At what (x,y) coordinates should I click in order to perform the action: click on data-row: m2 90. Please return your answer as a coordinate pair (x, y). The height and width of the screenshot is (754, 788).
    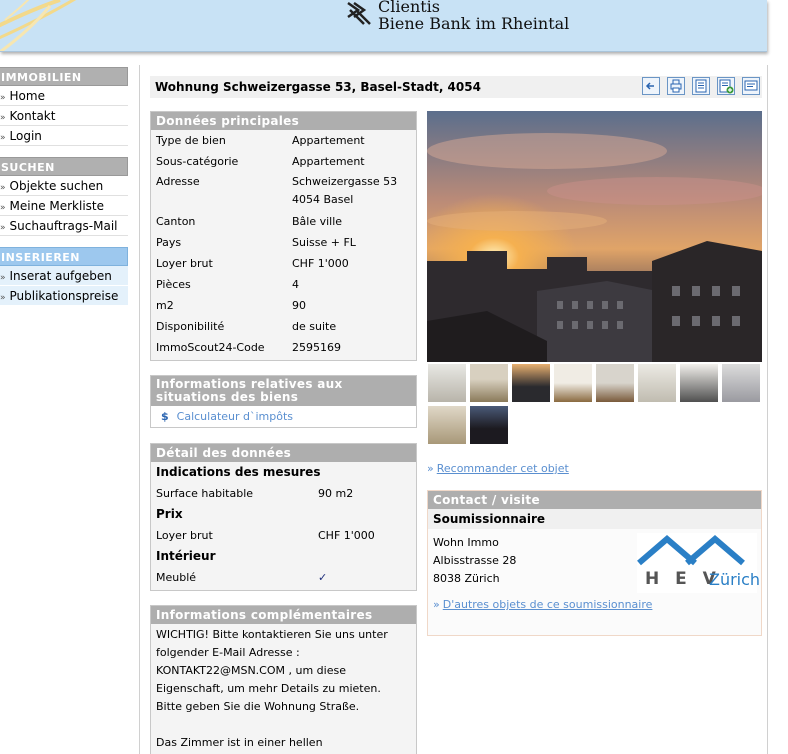
    Looking at the image, I should click on (231, 305).